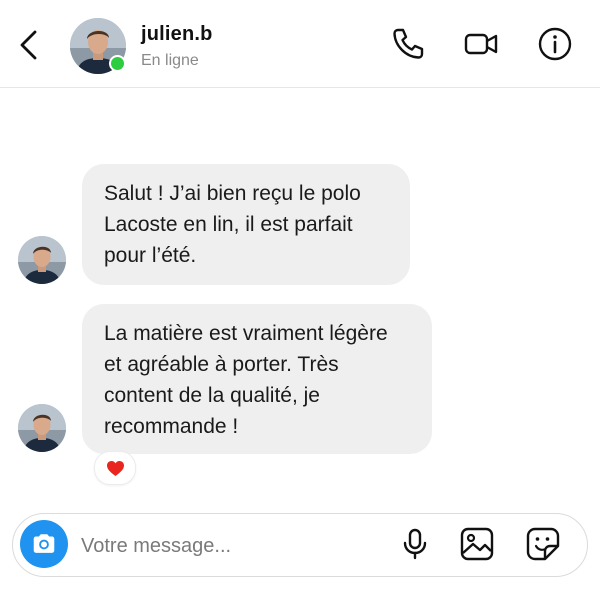 The height and width of the screenshot is (600, 600). I want to click on phone-icon, so click(408, 44).